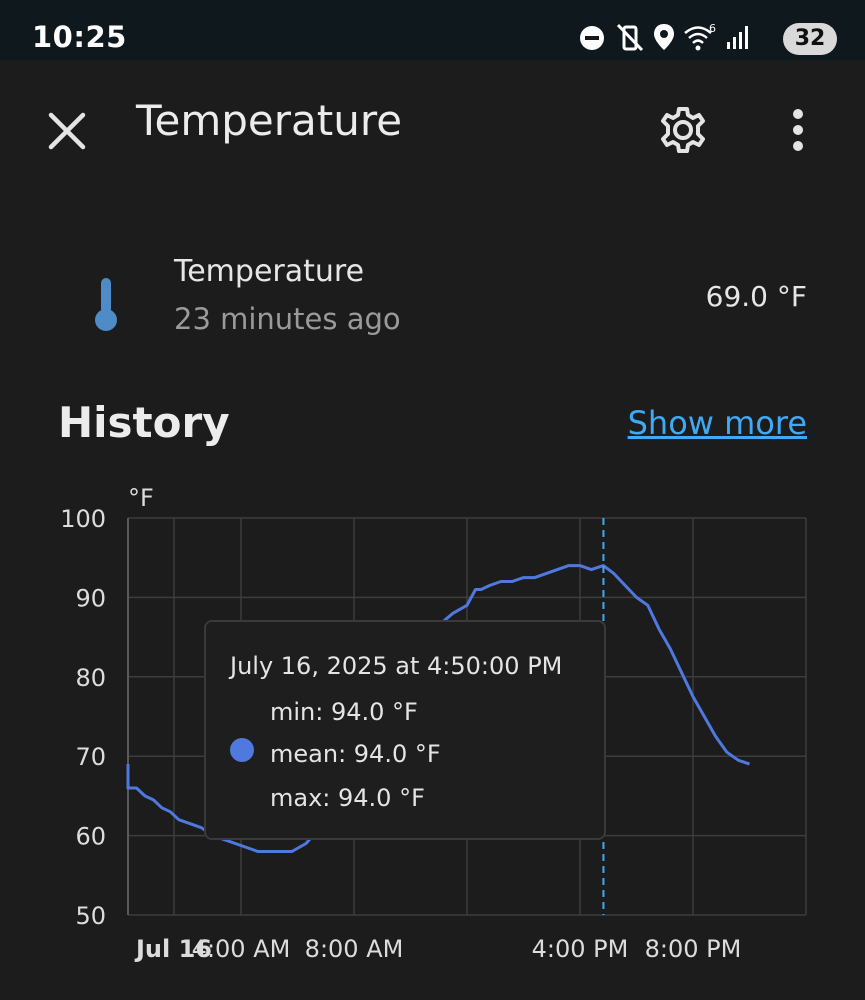 This screenshot has height=1000, width=865. Describe the element at coordinates (141, 498) in the screenshot. I see `y-axis-unit-label: °F` at that location.